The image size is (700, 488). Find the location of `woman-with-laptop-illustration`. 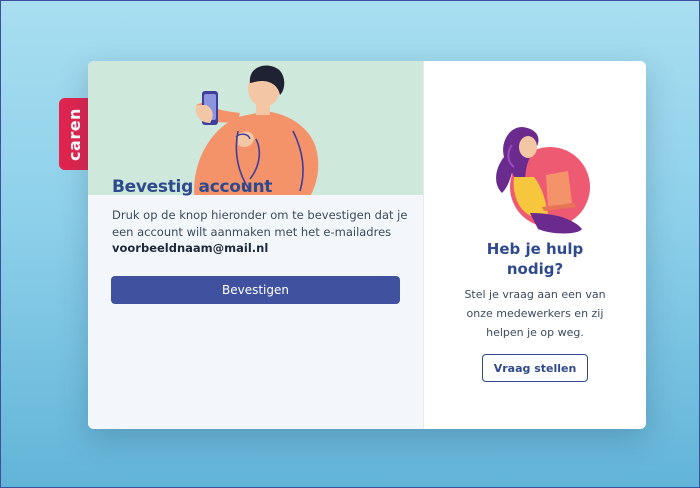

woman-with-laptop-illustration is located at coordinates (543, 180).